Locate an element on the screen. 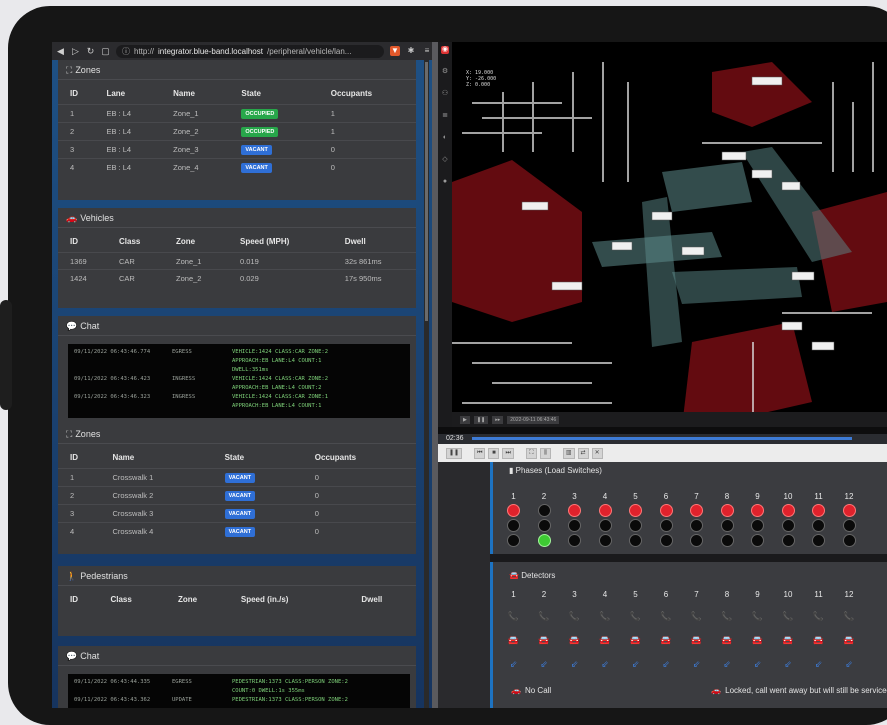 The image size is (887, 725). swap-button: ⇄ is located at coordinates (583, 453).